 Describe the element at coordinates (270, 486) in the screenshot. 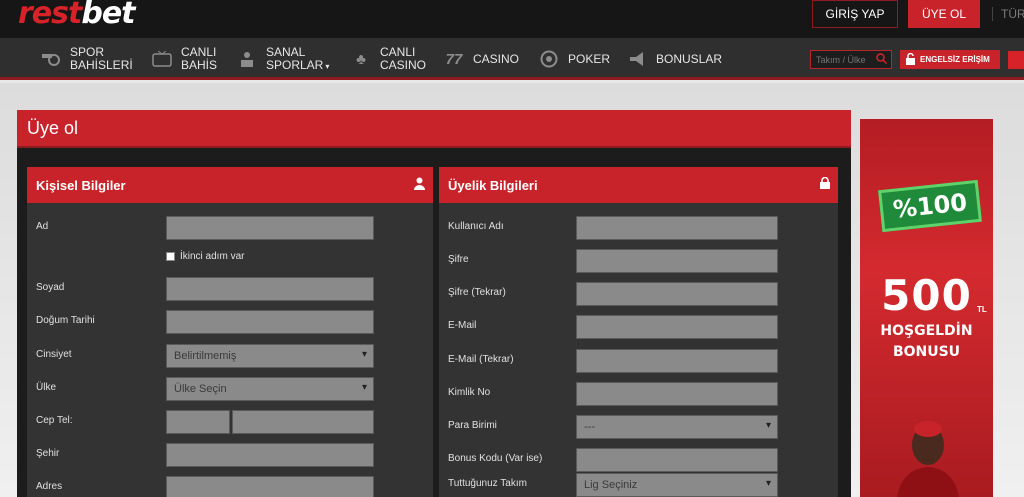

I see `address-field` at that location.